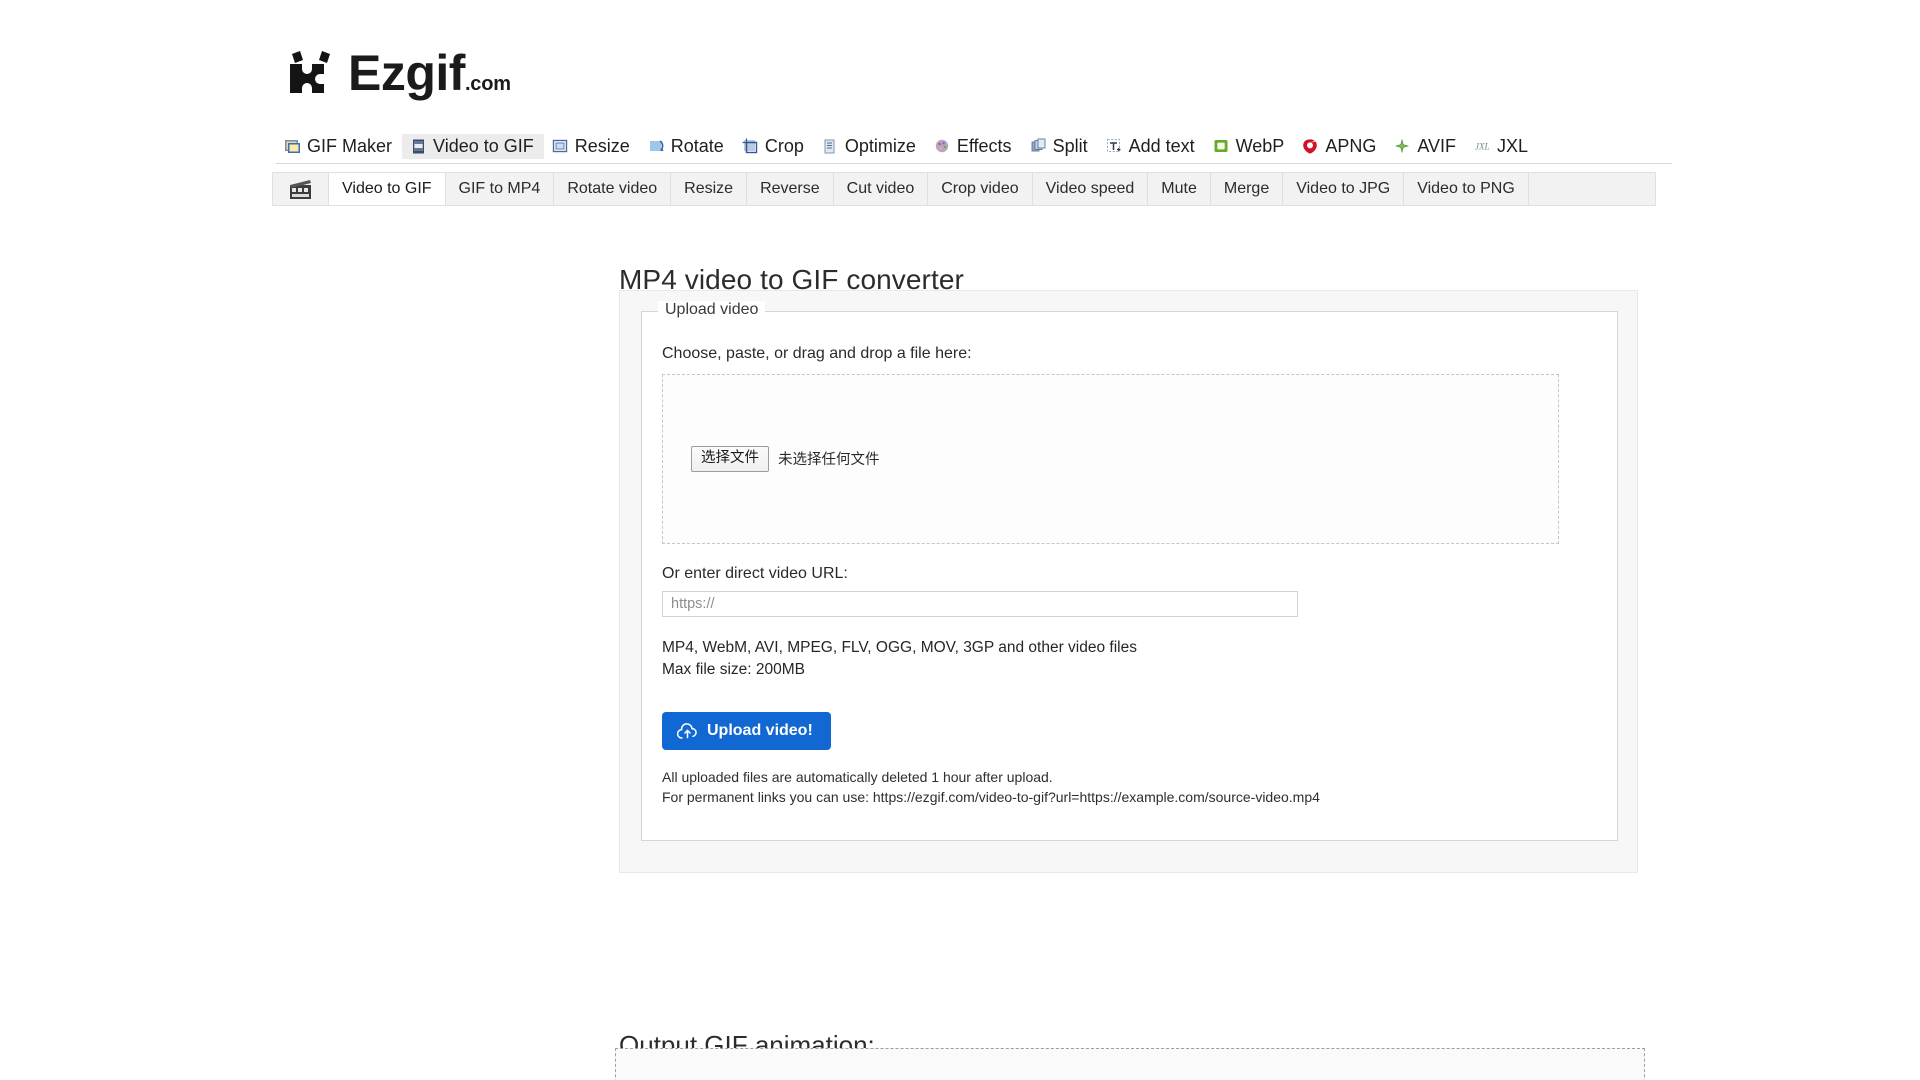 The image size is (1920, 1080). Describe the element at coordinates (1161, 145) in the screenshot. I see `nav-item-label: Add text` at that location.